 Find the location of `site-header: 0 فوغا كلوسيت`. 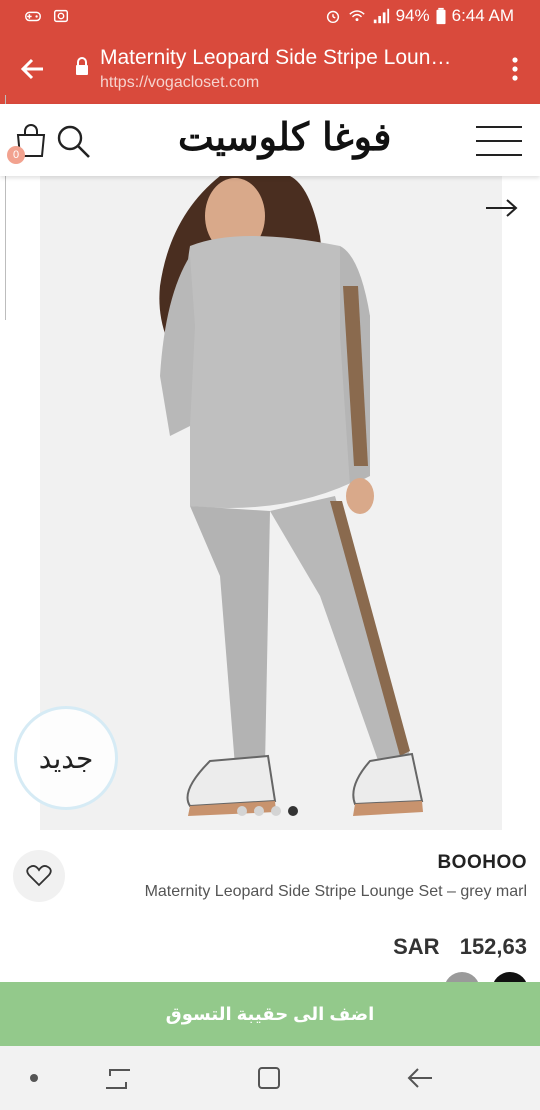

site-header: 0 فوغا كلوسيت is located at coordinates (270, 140).